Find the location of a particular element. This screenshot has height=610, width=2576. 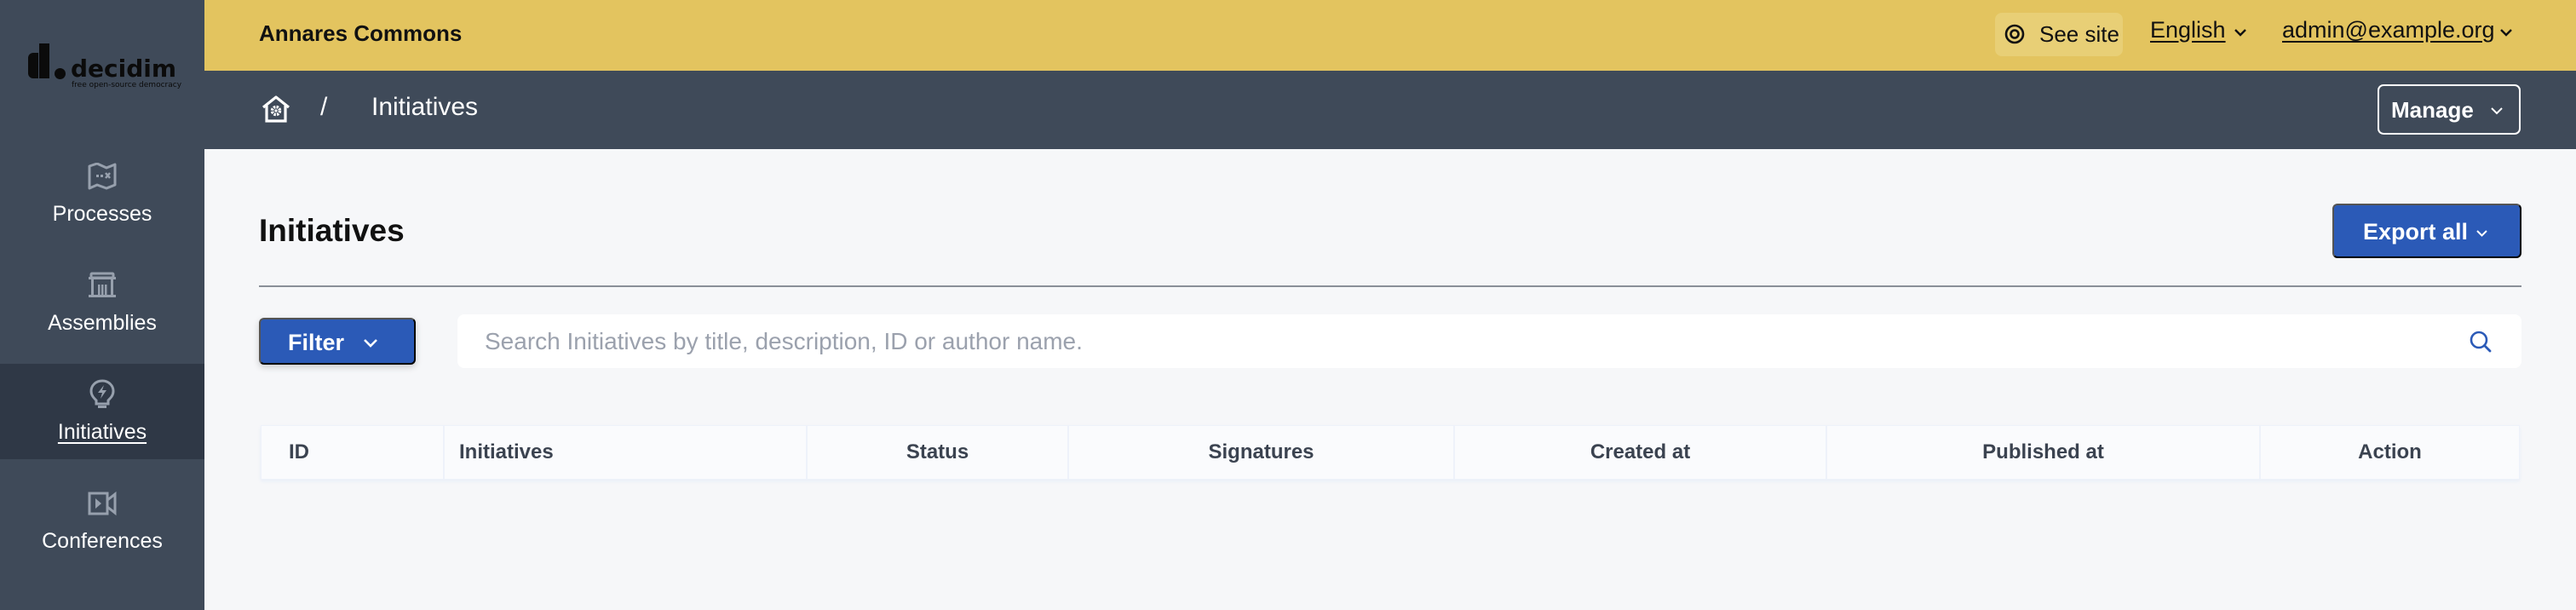

sidebar-item-conferences: Conferences is located at coordinates (102, 520).